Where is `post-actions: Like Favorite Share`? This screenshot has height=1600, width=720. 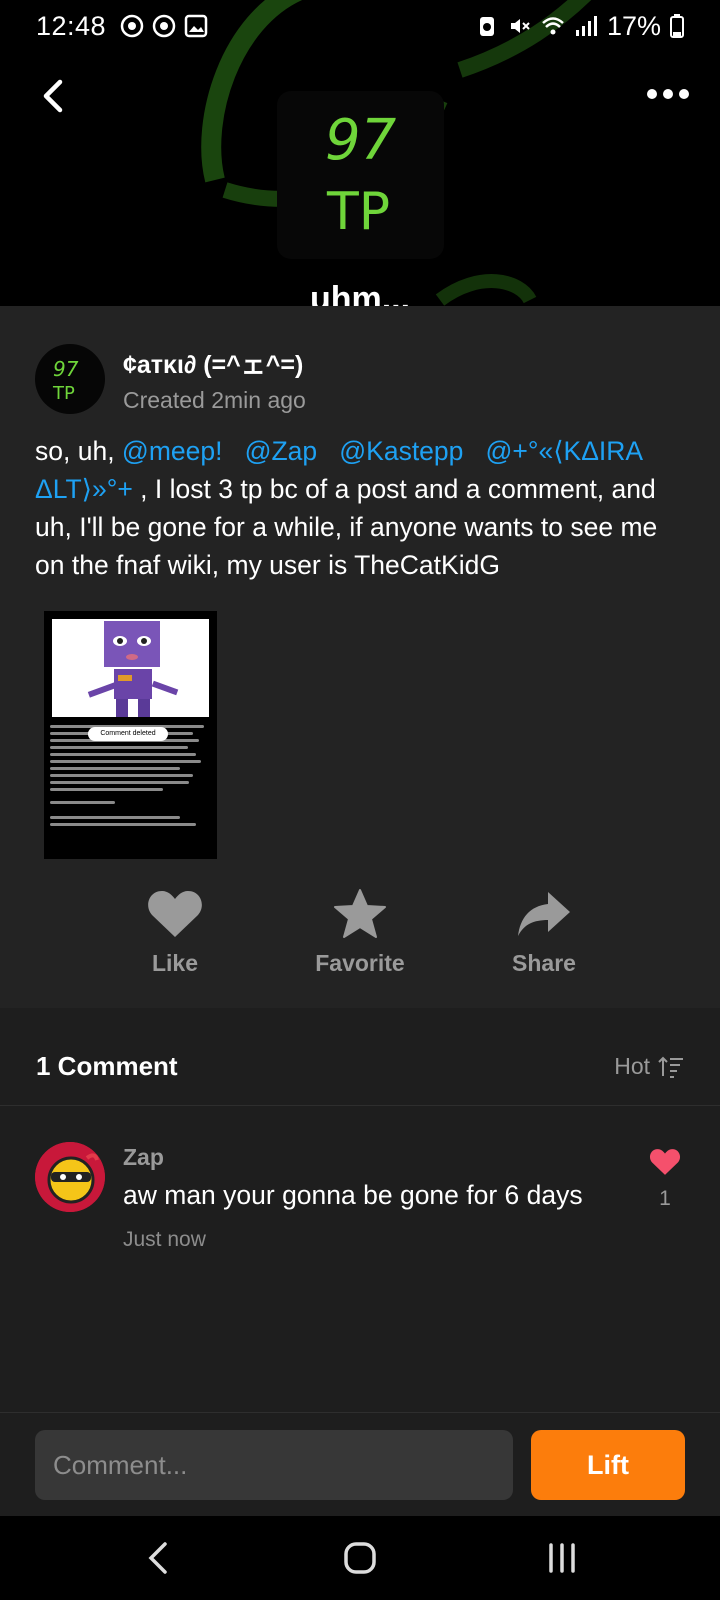
post-actions: Like Favorite Share is located at coordinates (360, 936).